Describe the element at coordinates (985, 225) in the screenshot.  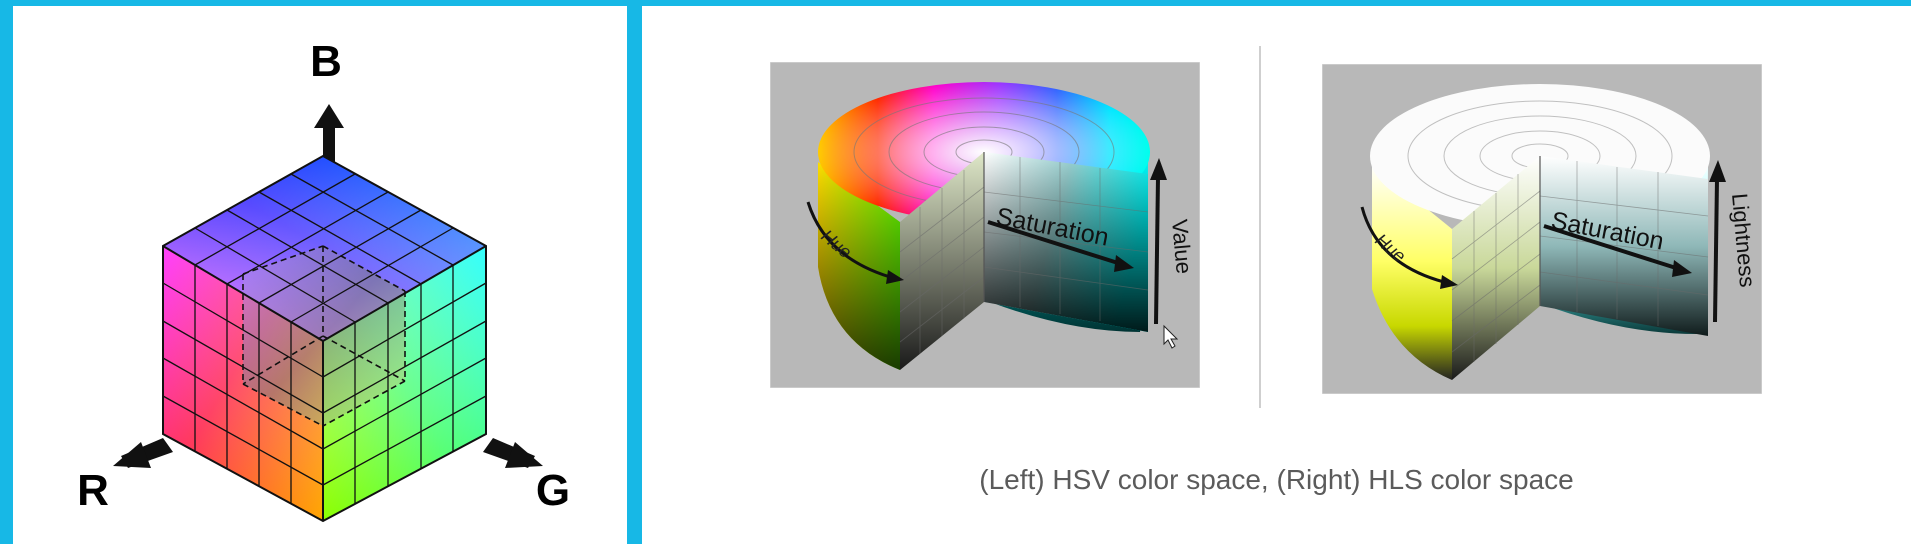
I see `hsv-cylinder-figure: Hue Saturation Value` at that location.